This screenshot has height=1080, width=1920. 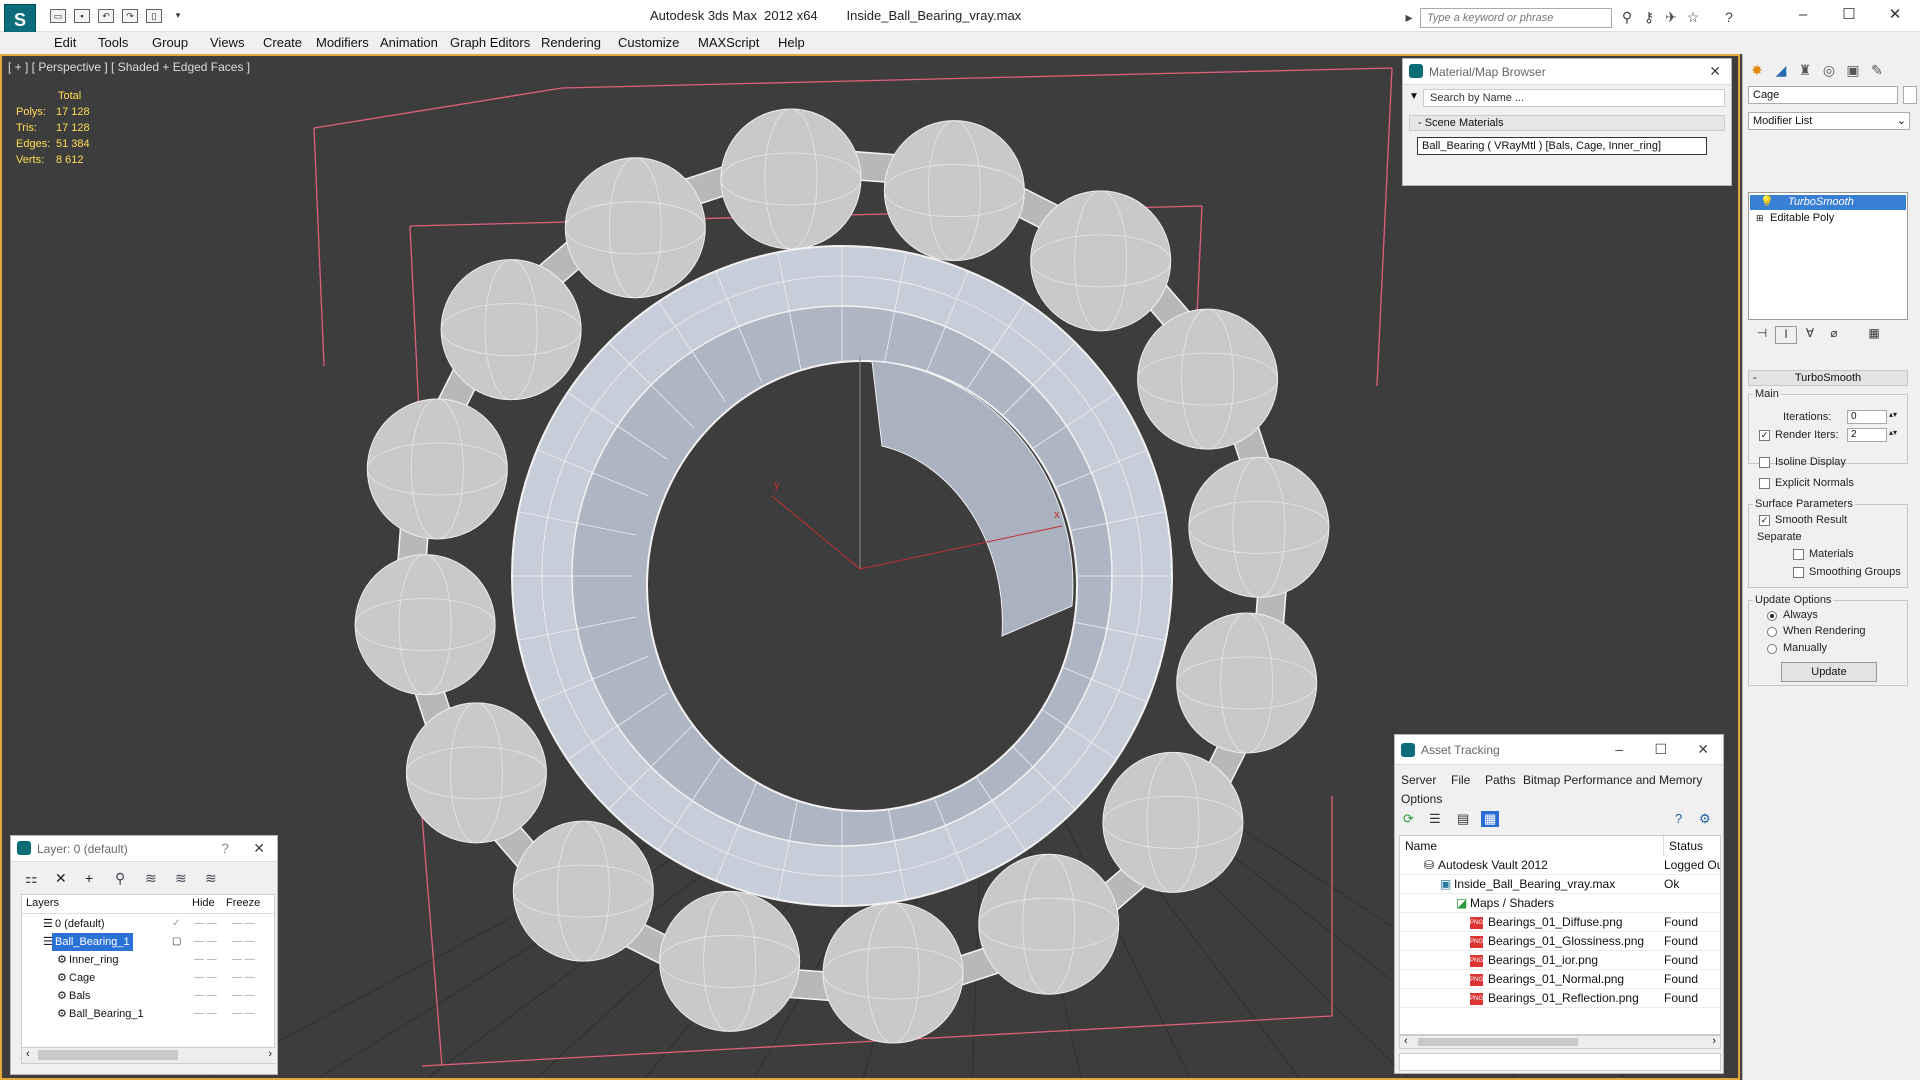 I want to click on stack-item-turbosmooth: 💡 TurboSmooth, so click(x=1828, y=202).